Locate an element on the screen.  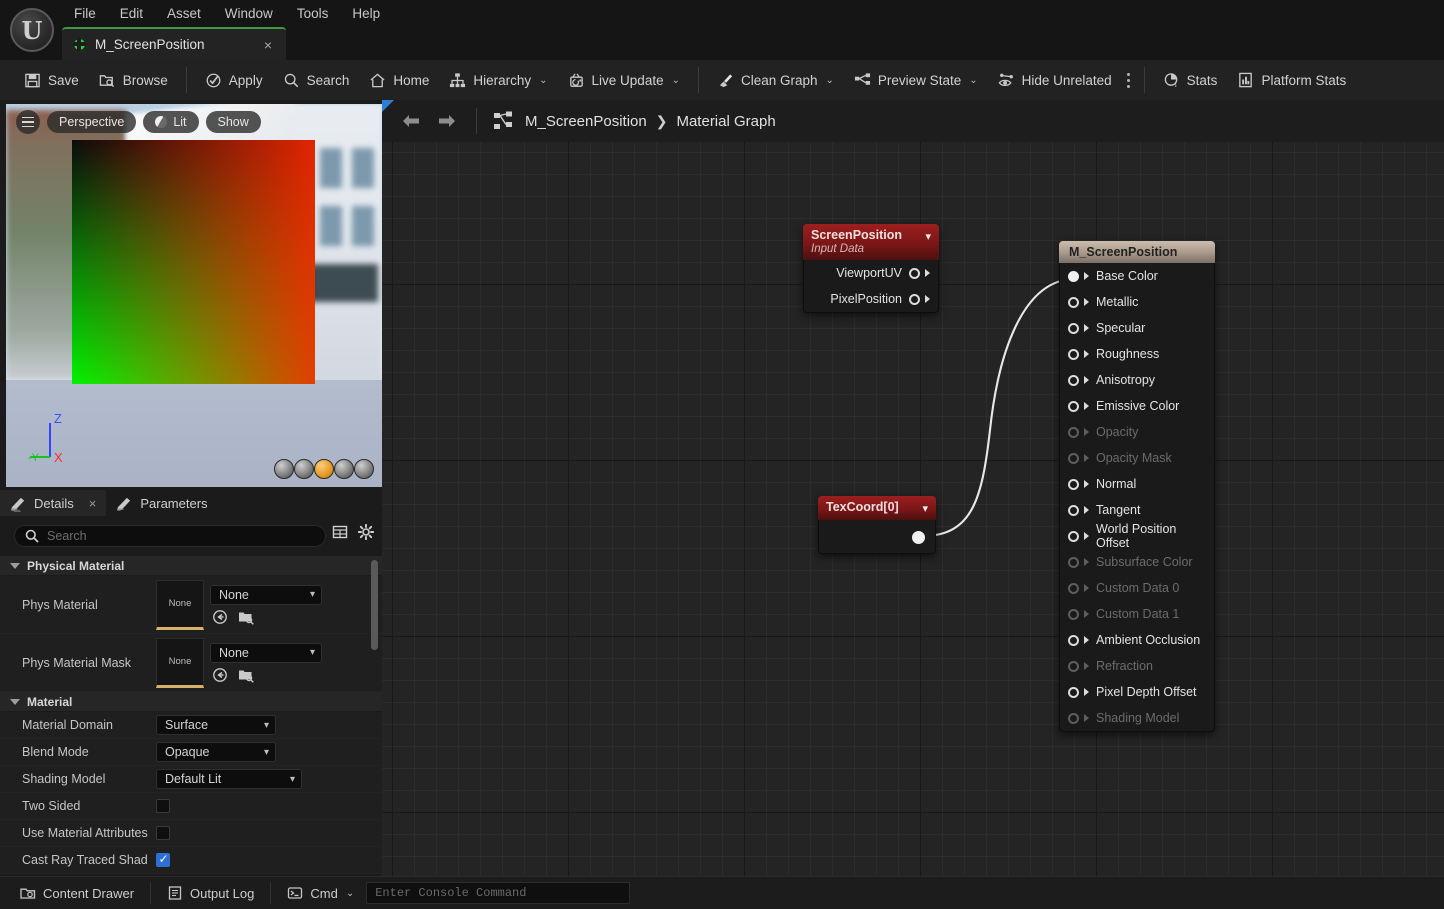
preview-shape-custom-mesh-shape is located at coordinates (364, 469).